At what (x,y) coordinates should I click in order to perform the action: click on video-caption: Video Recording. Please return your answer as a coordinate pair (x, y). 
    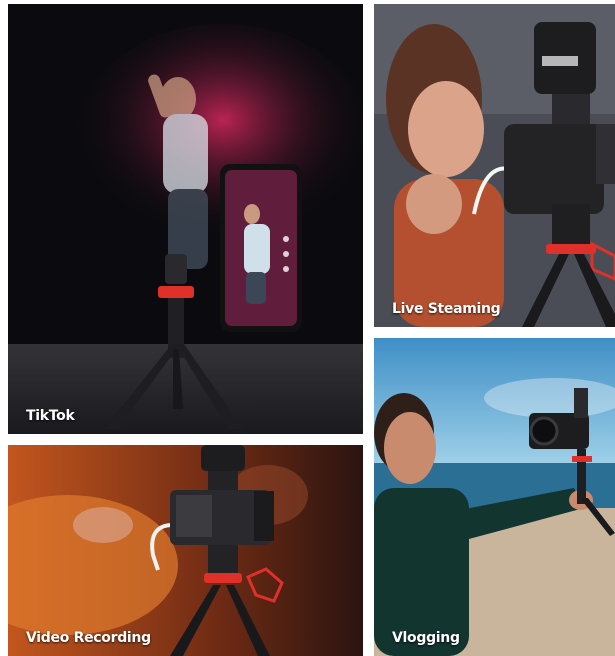
    Looking at the image, I should click on (88, 638).